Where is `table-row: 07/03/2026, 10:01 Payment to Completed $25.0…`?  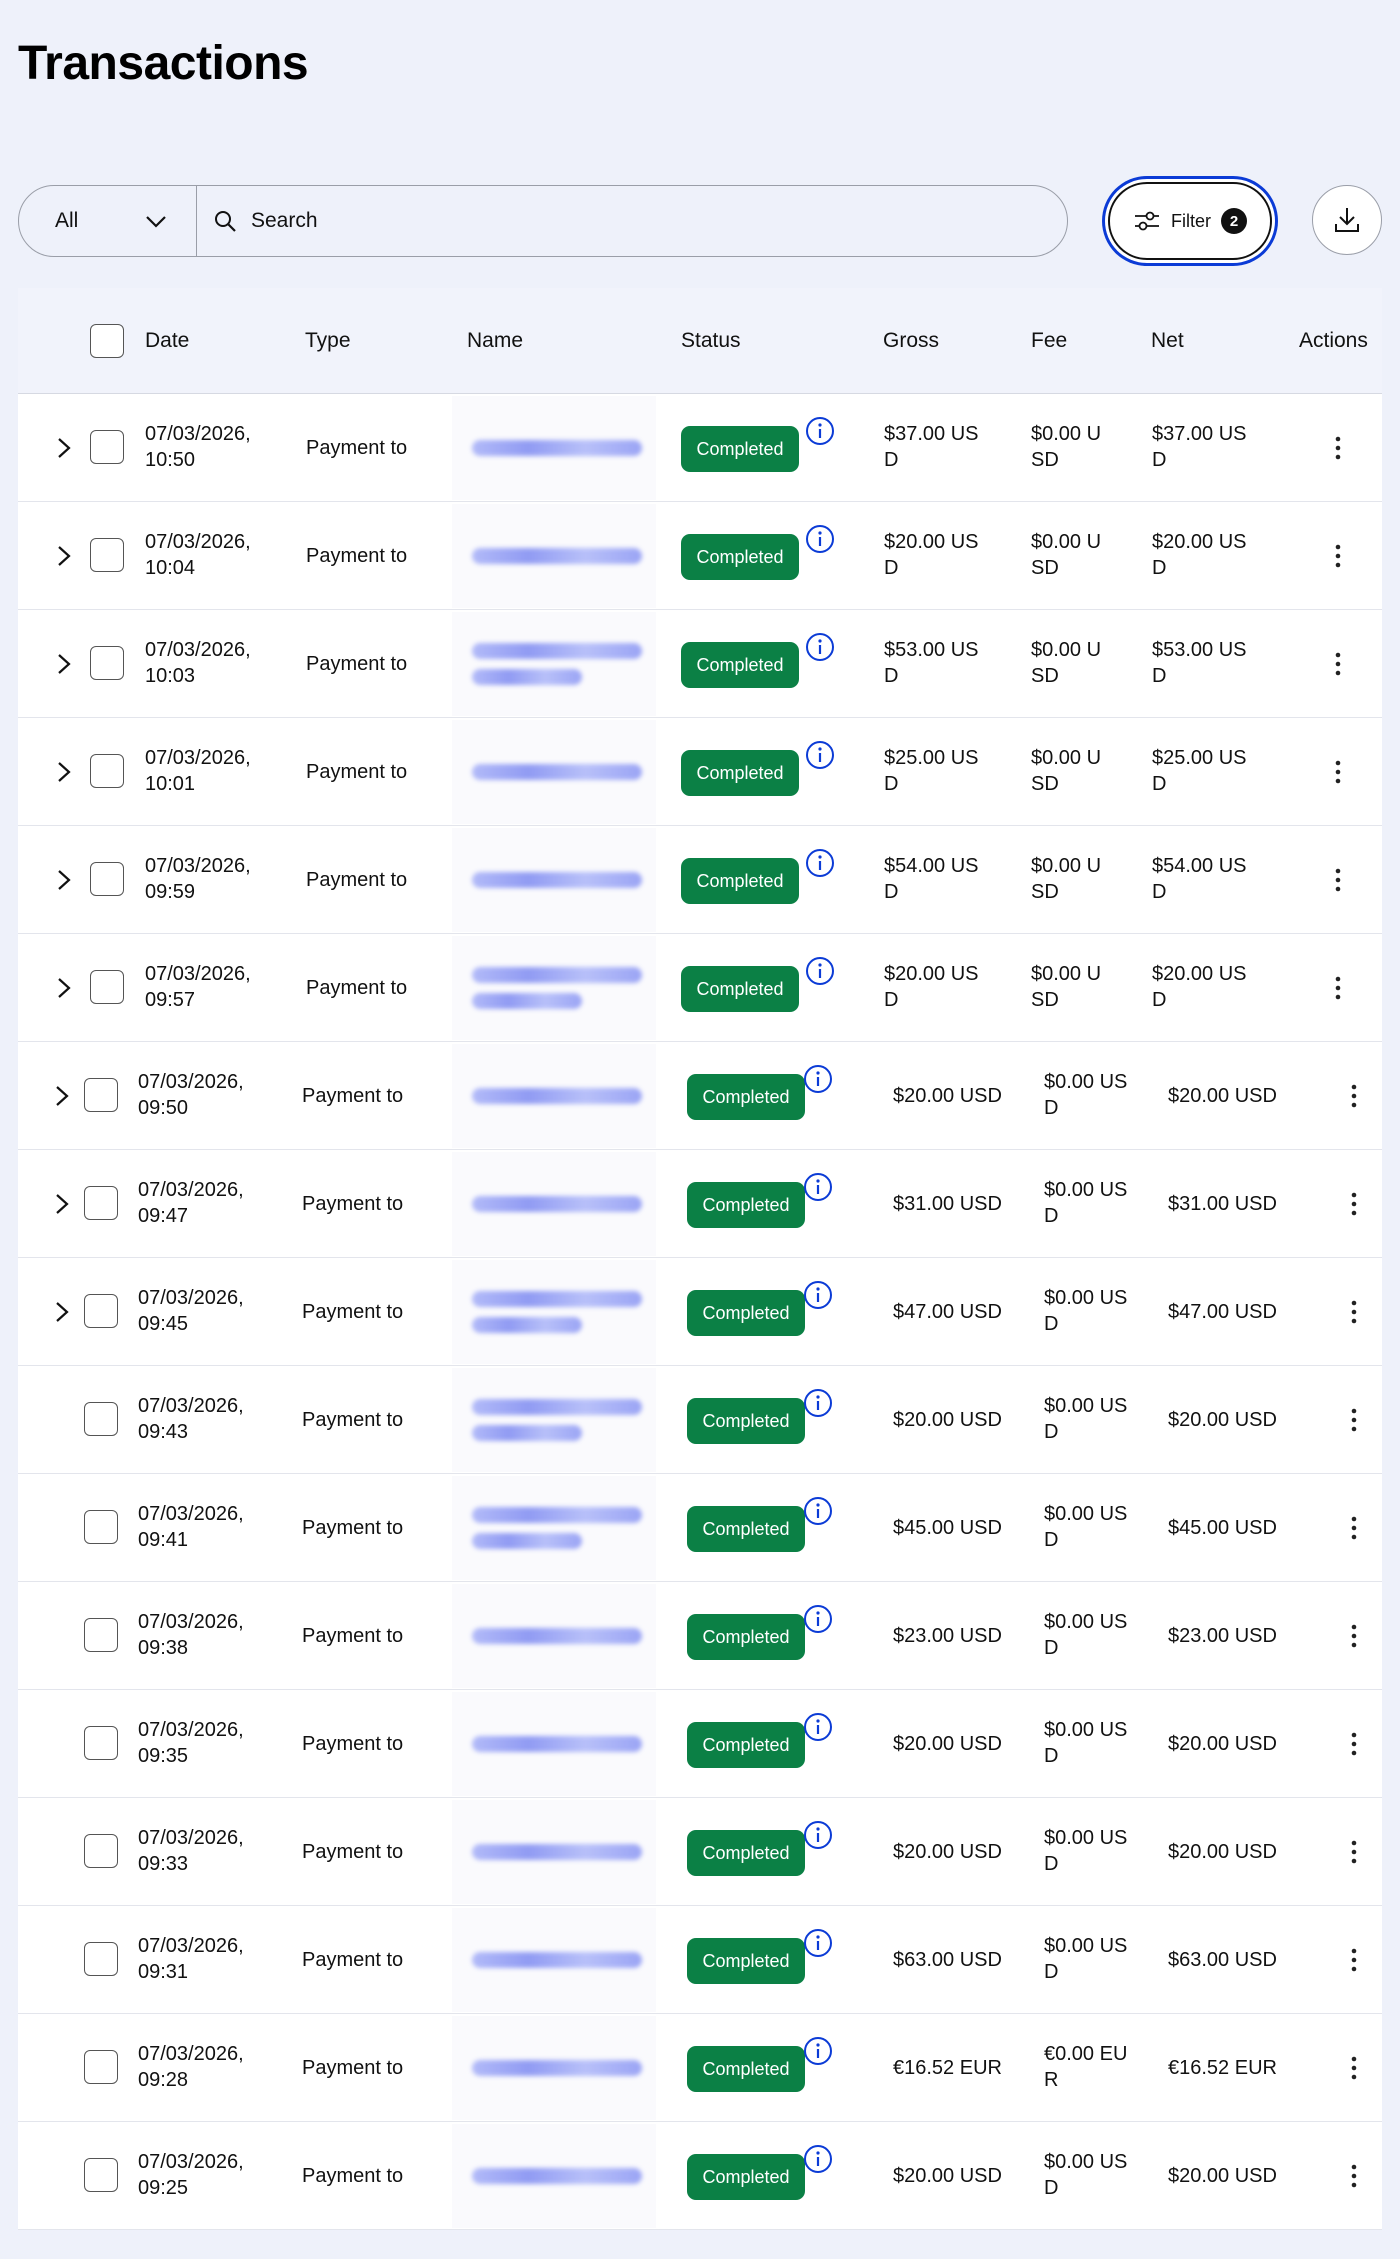 table-row: 07/03/2026, 10:01 Payment to Completed $25.0… is located at coordinates (700, 772).